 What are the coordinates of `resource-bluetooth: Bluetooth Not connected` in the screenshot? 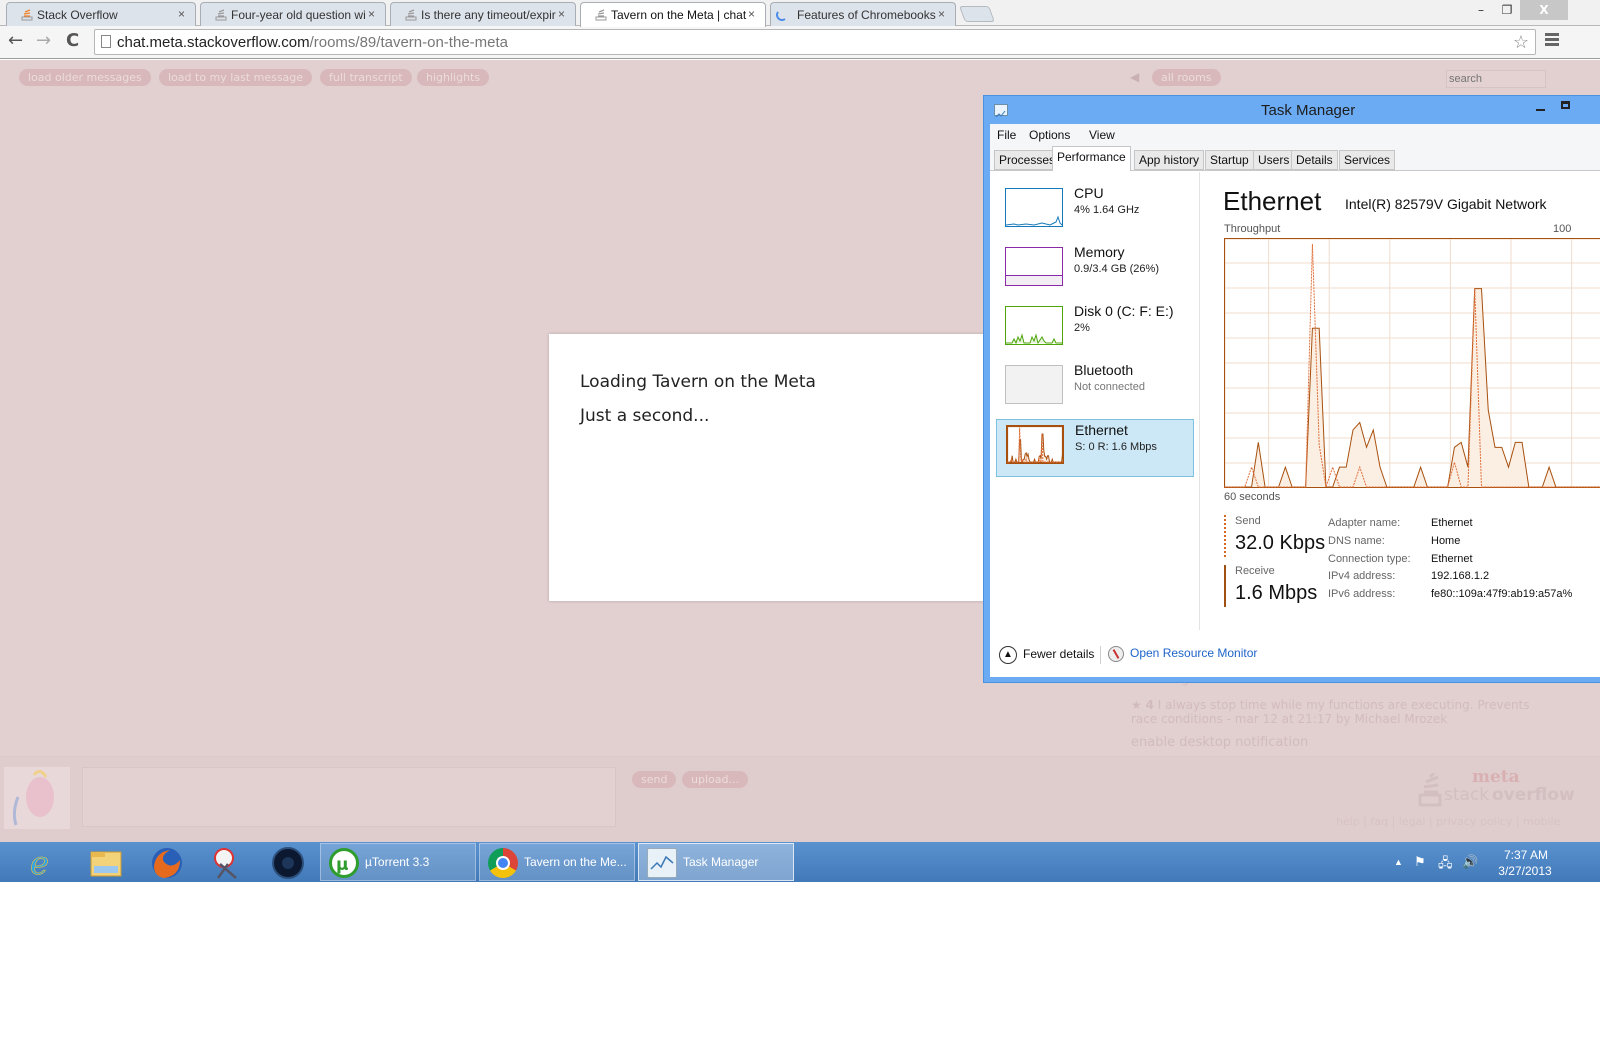 It's located at (1095, 389).